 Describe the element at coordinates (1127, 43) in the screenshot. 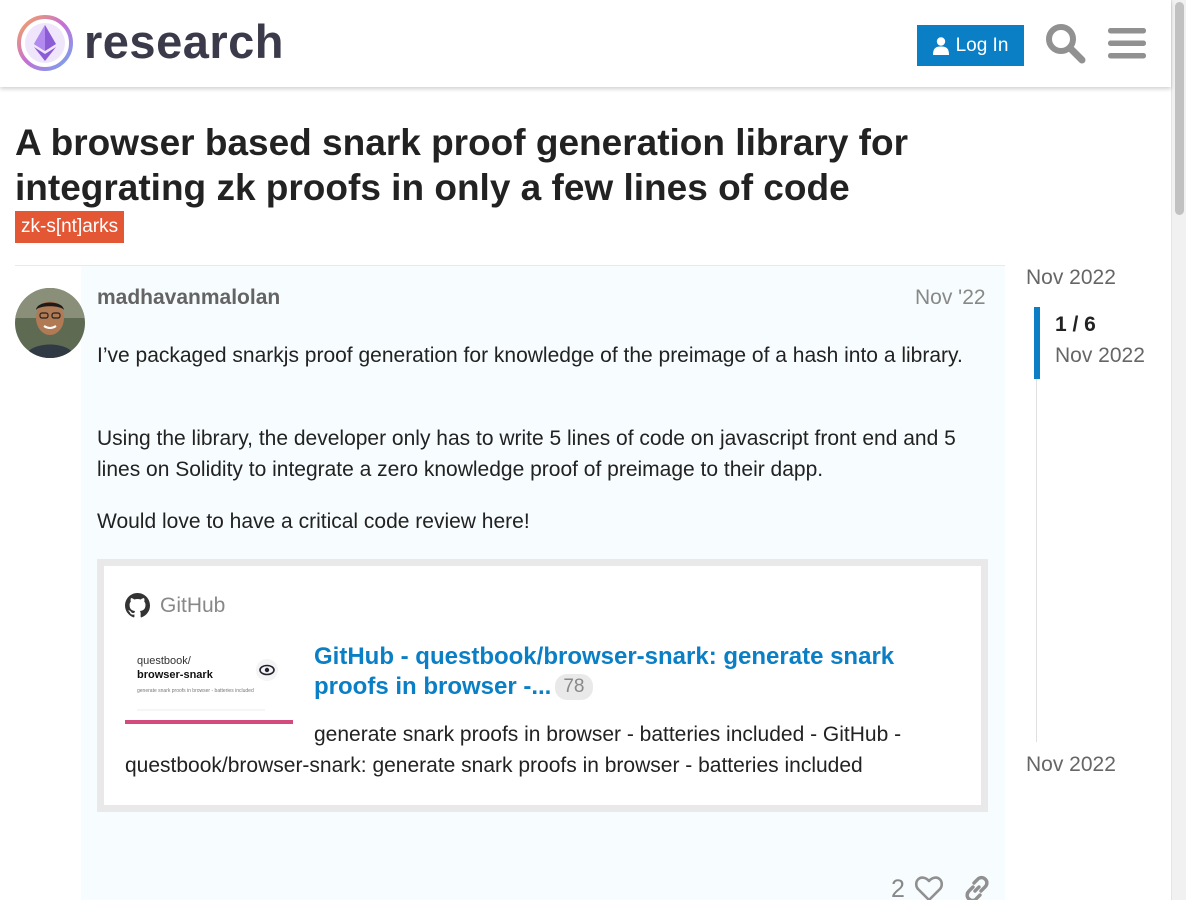

I see `hamburger-menu-icon` at that location.